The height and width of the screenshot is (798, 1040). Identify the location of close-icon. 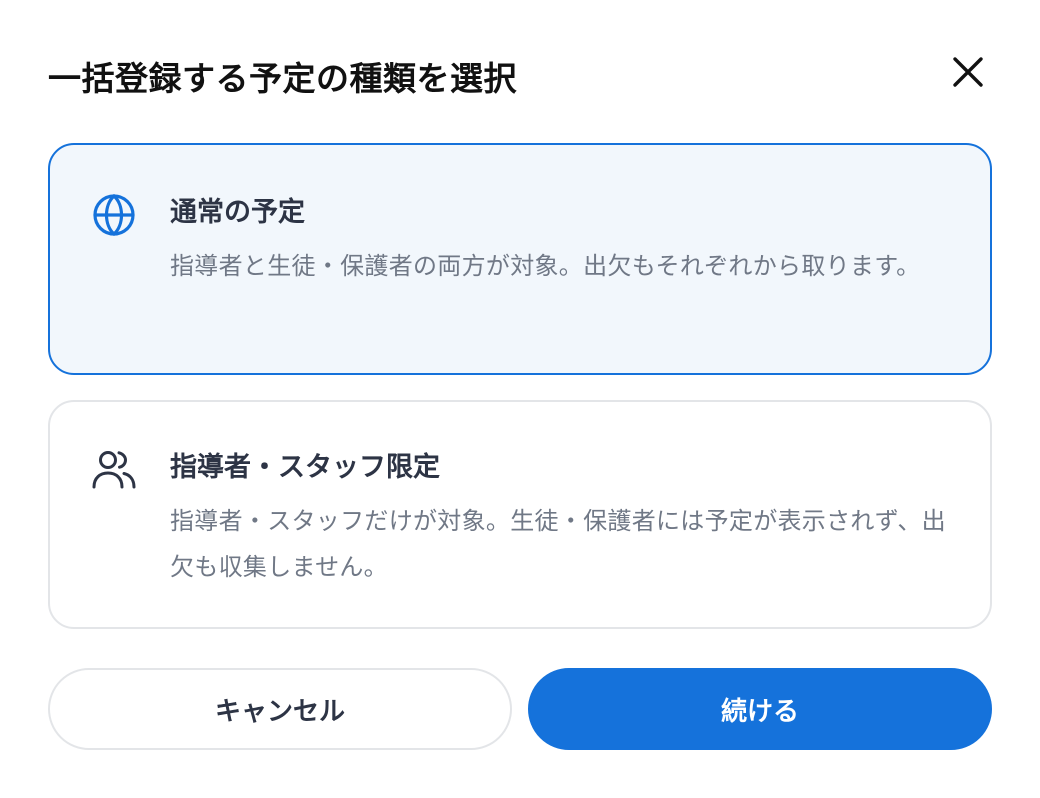
(968, 72).